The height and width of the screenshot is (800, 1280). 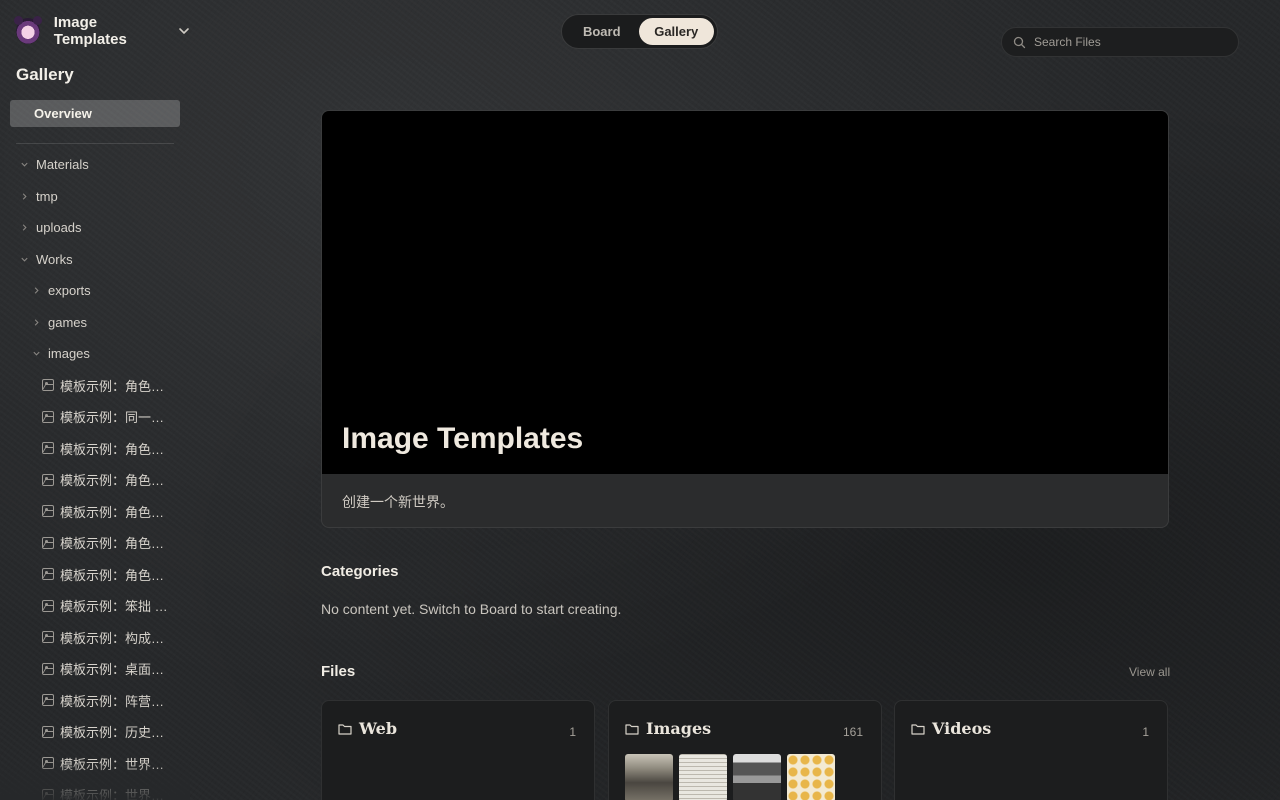 I want to click on sidebar-section-title: Gallery, so click(x=45, y=74).